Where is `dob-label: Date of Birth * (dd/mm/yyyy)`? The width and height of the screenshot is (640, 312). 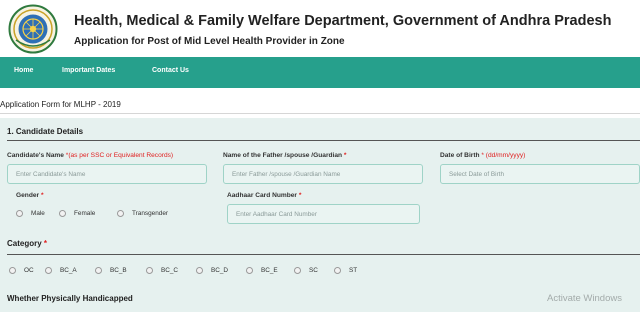
dob-label: Date of Birth * (dd/mm/yyyy) is located at coordinates (483, 155).